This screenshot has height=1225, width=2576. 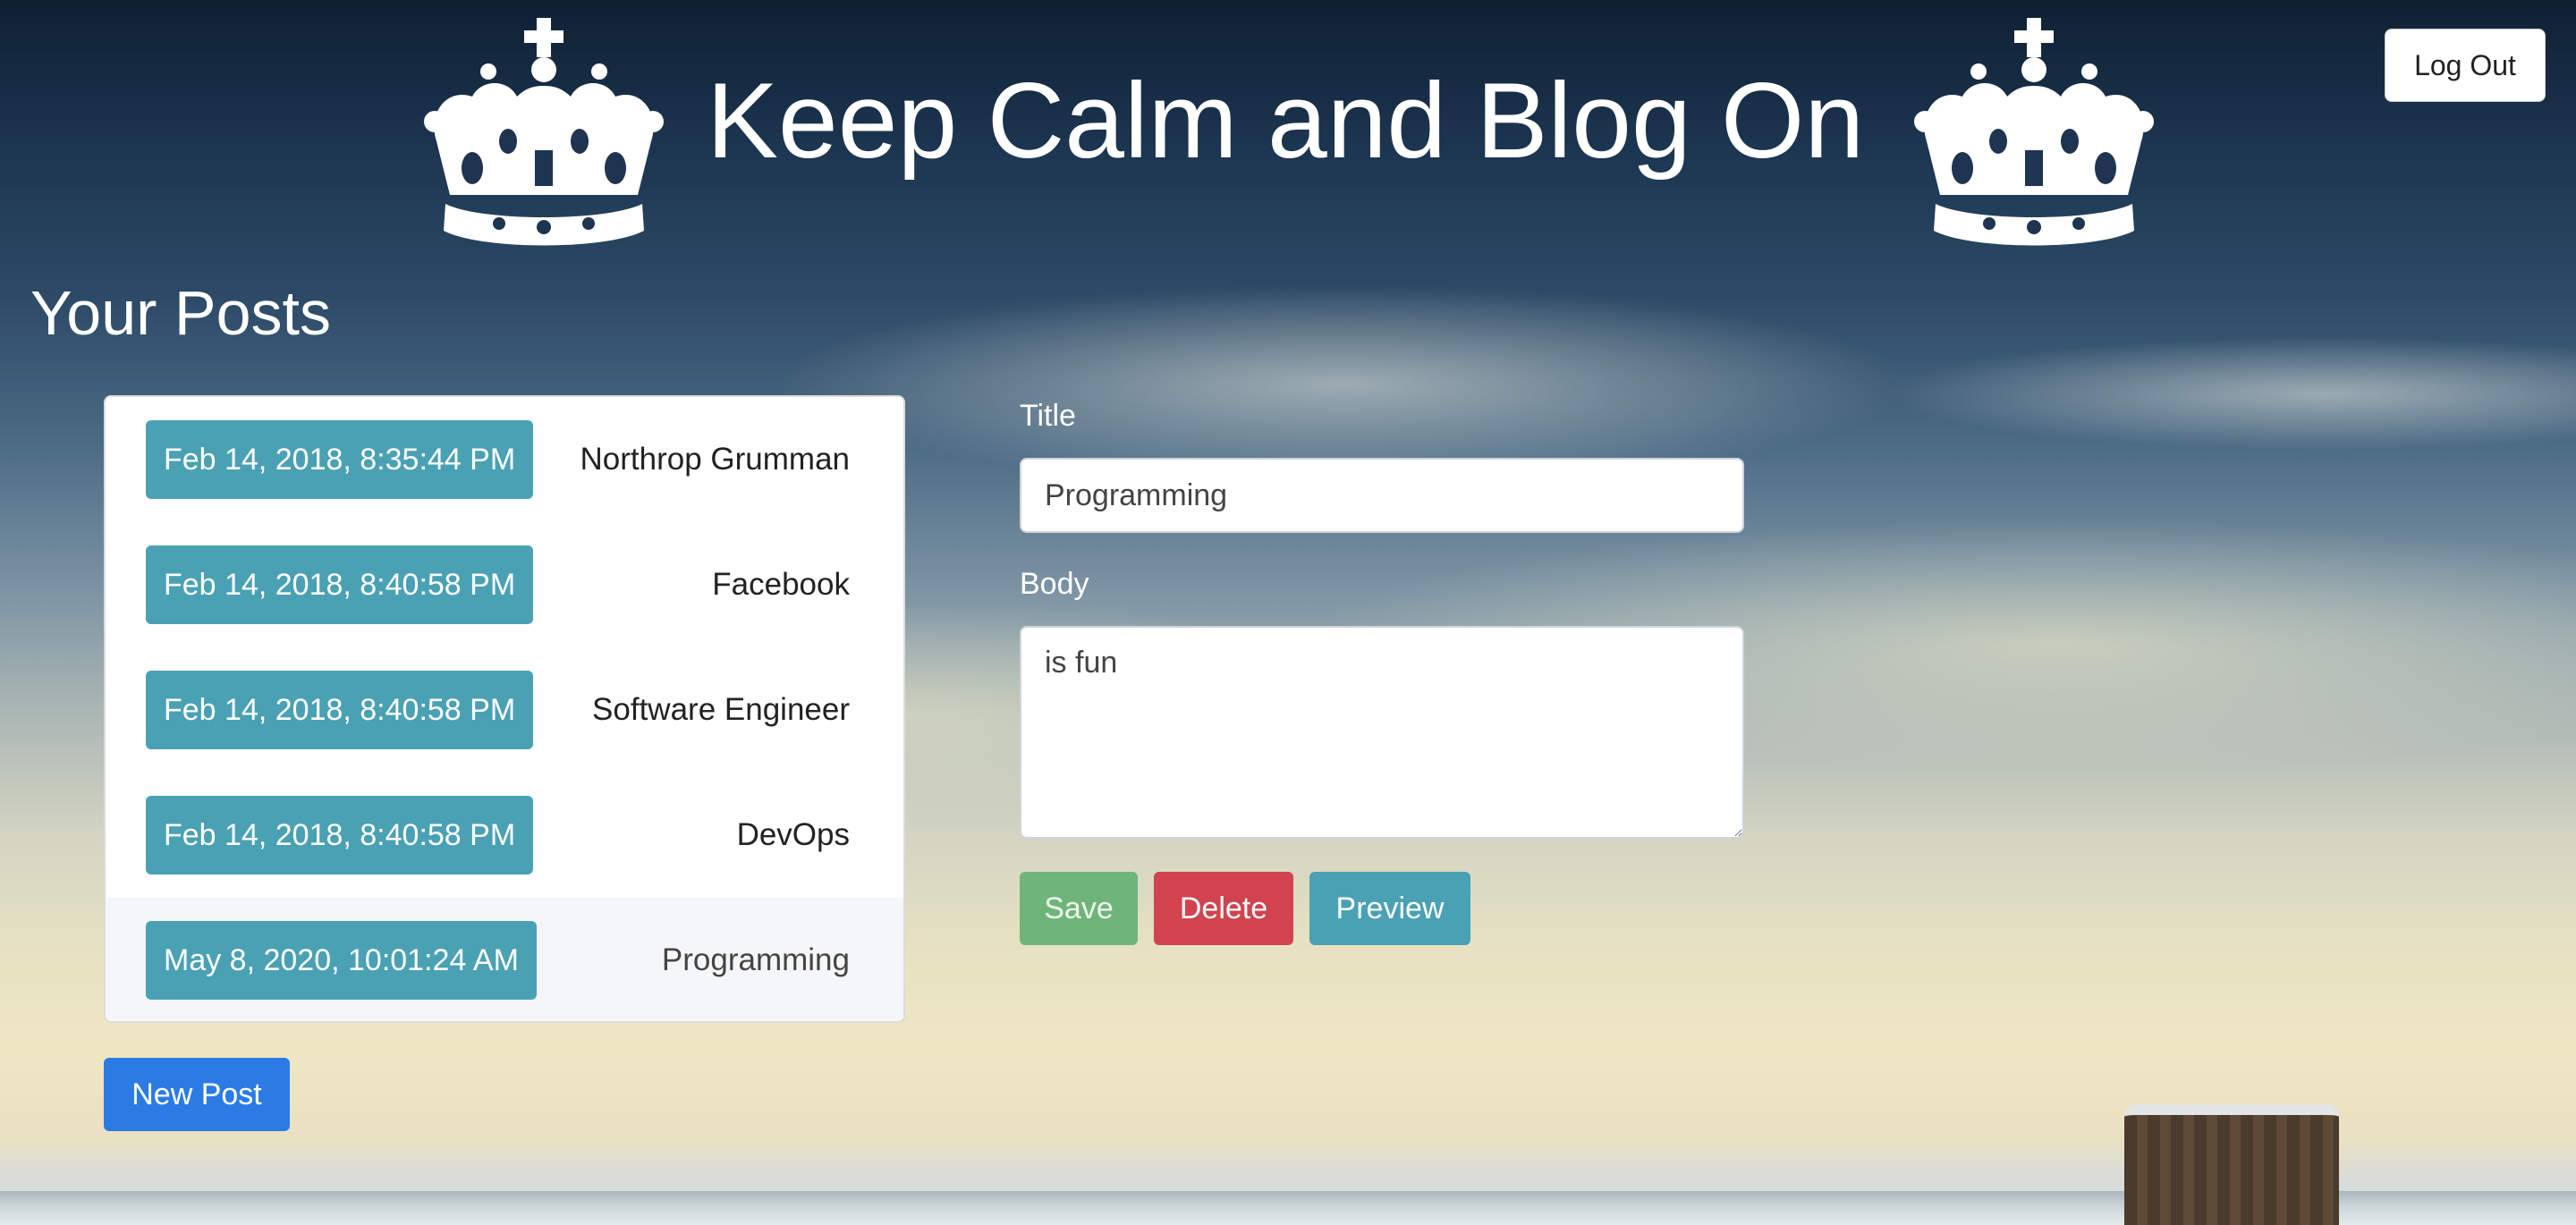 I want to click on delete-button: Delete, so click(x=1223, y=908).